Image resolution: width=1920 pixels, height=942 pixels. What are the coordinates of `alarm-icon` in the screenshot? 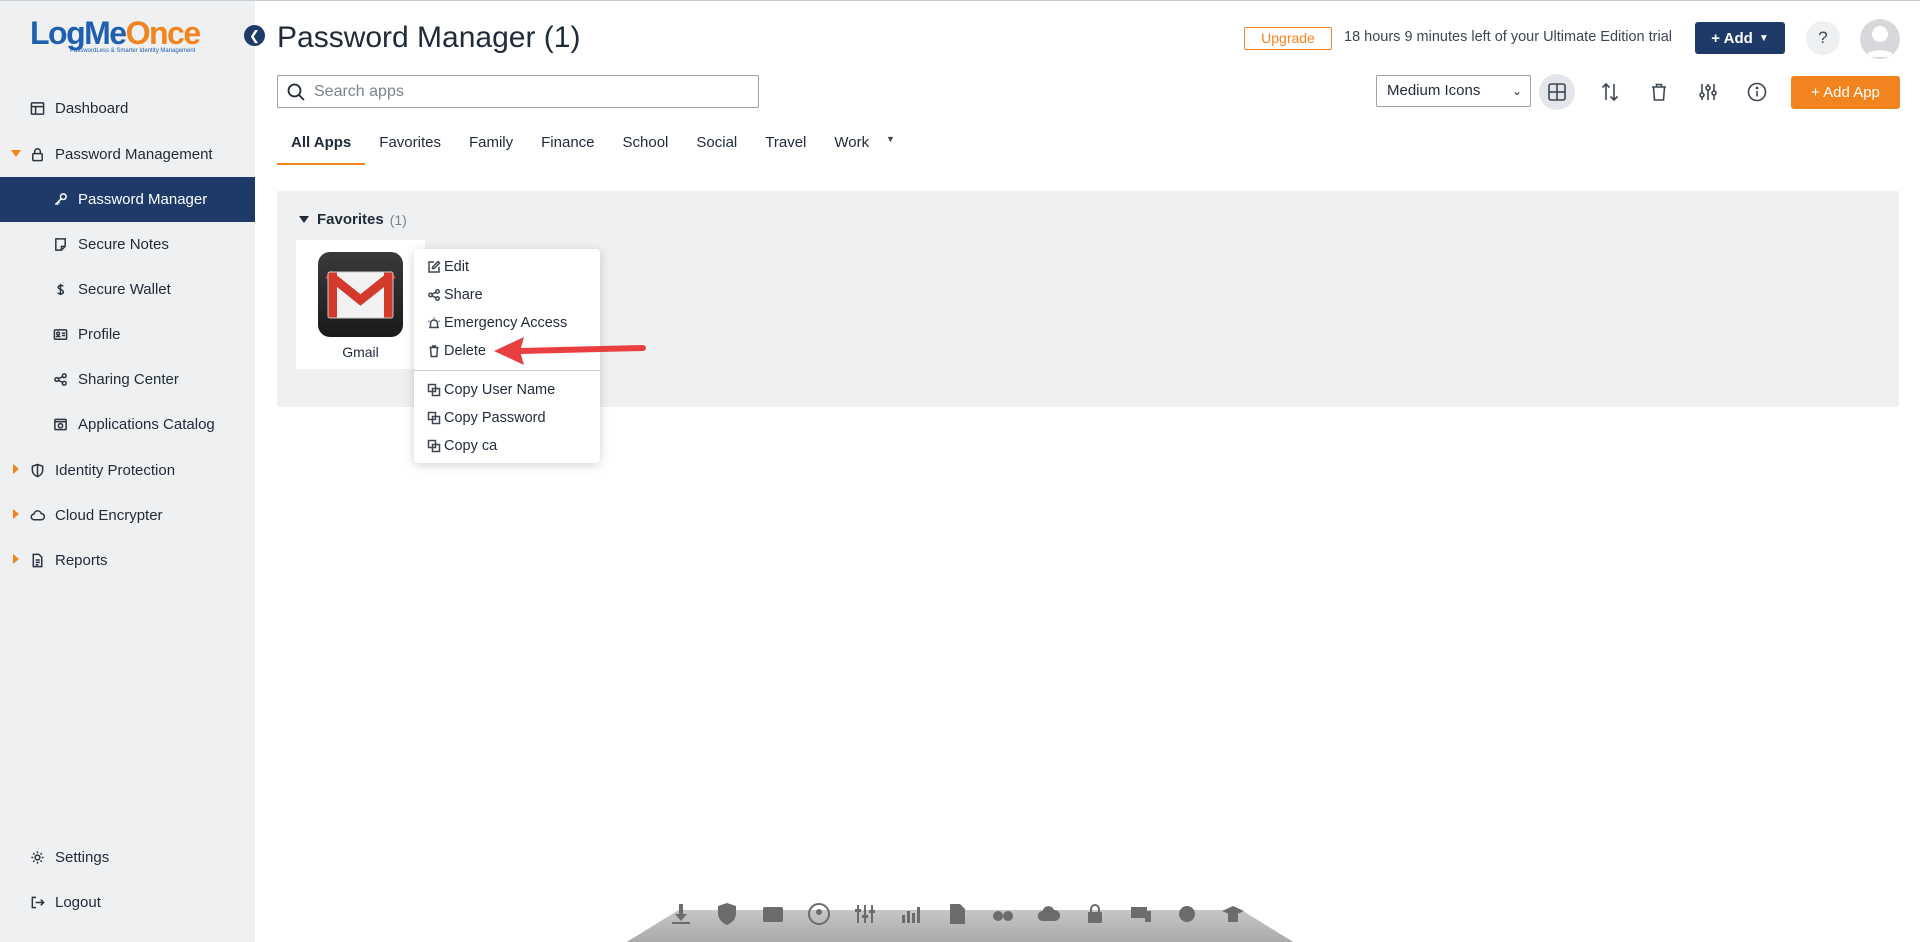 It's located at (434, 323).